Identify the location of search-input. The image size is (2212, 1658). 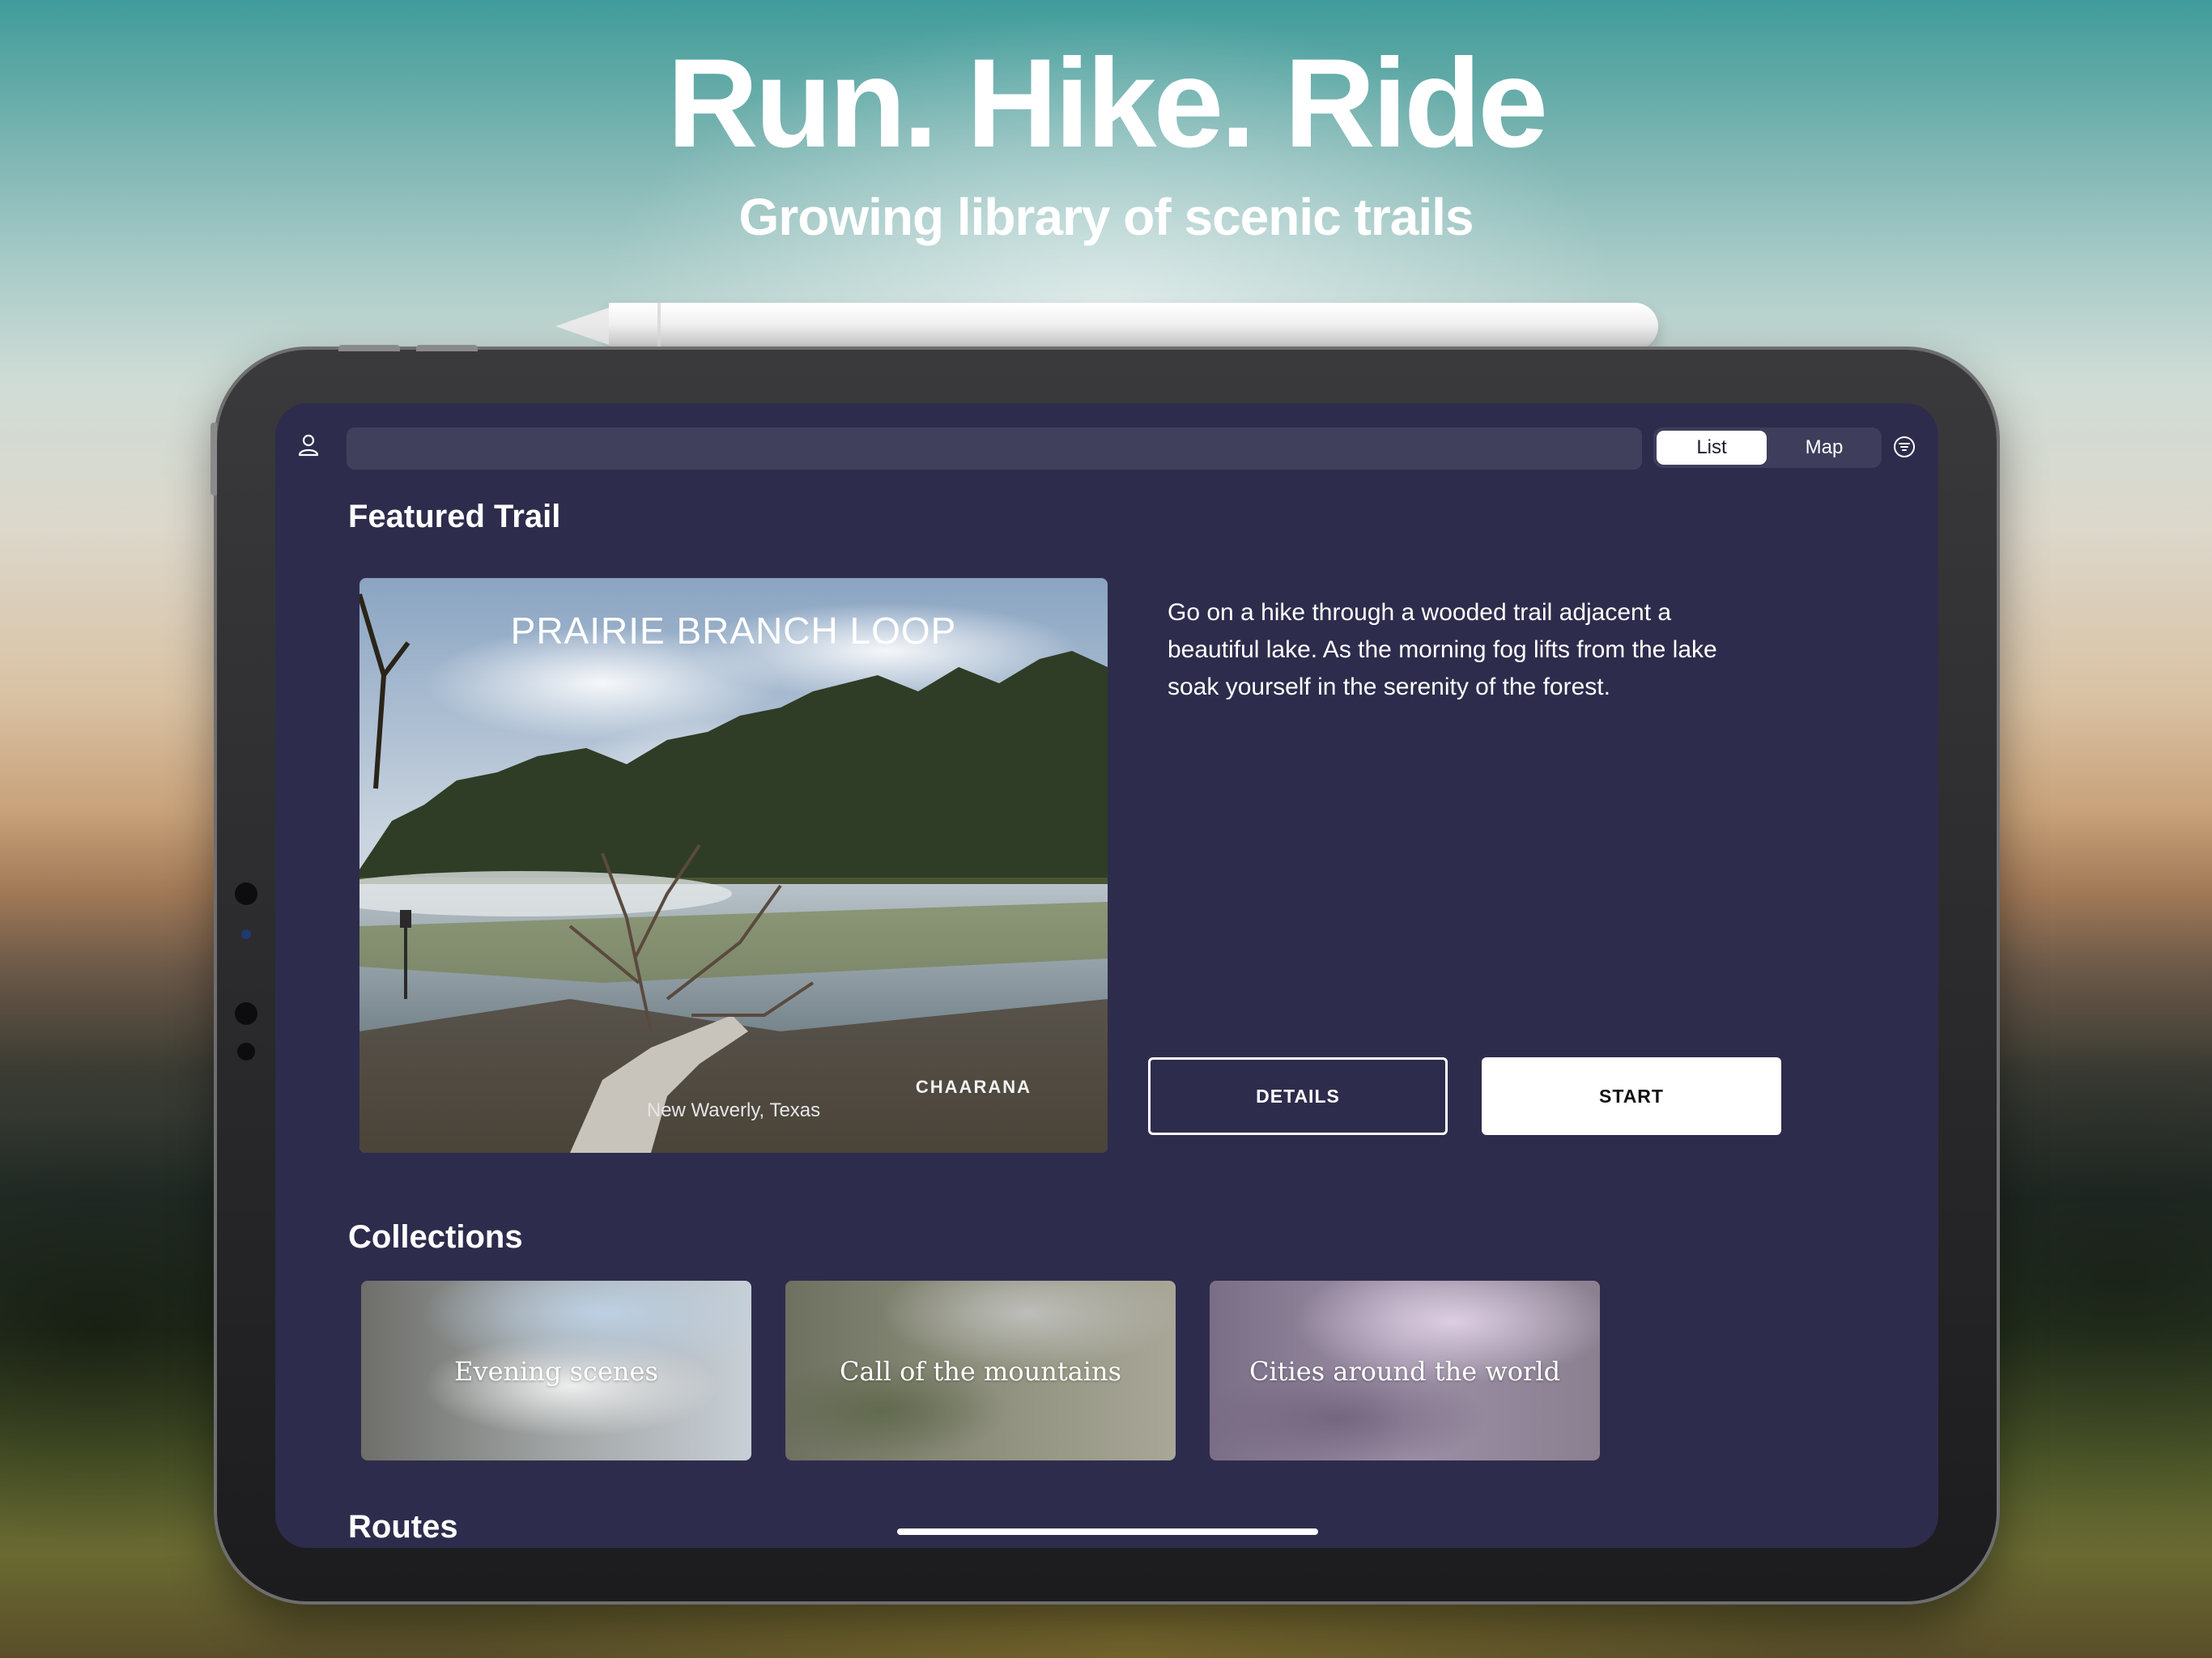
(995, 448).